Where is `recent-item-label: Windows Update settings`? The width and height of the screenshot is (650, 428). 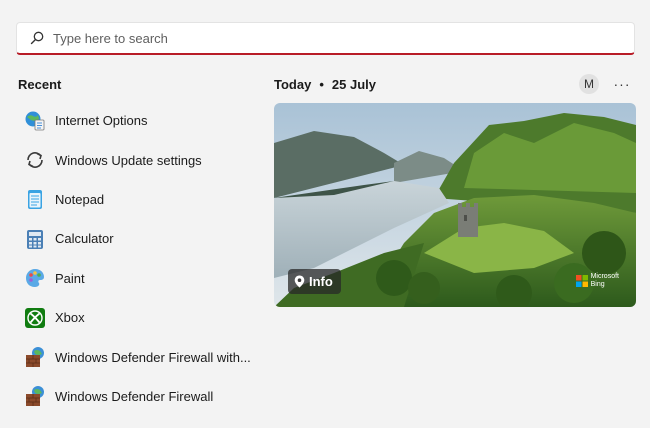
recent-item-label: Windows Update settings is located at coordinates (128, 160).